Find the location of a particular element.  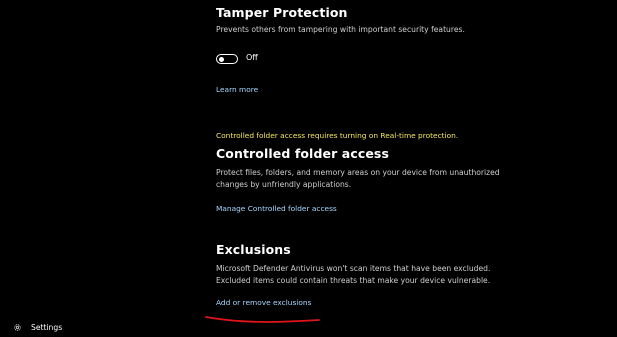

settings-label: Settings is located at coordinates (47, 327).